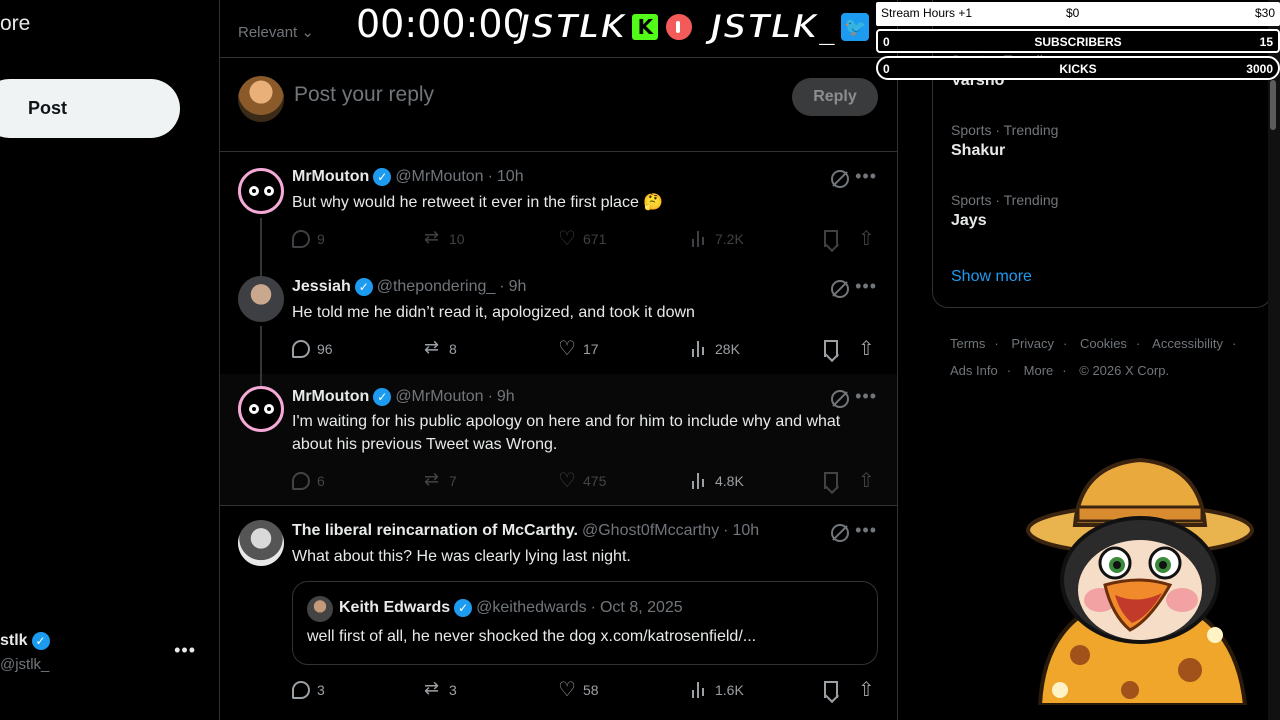 This screenshot has height=720, width=1280. What do you see at coordinates (717, 239) in the screenshot?
I see `views-action: 7.2K` at bounding box center [717, 239].